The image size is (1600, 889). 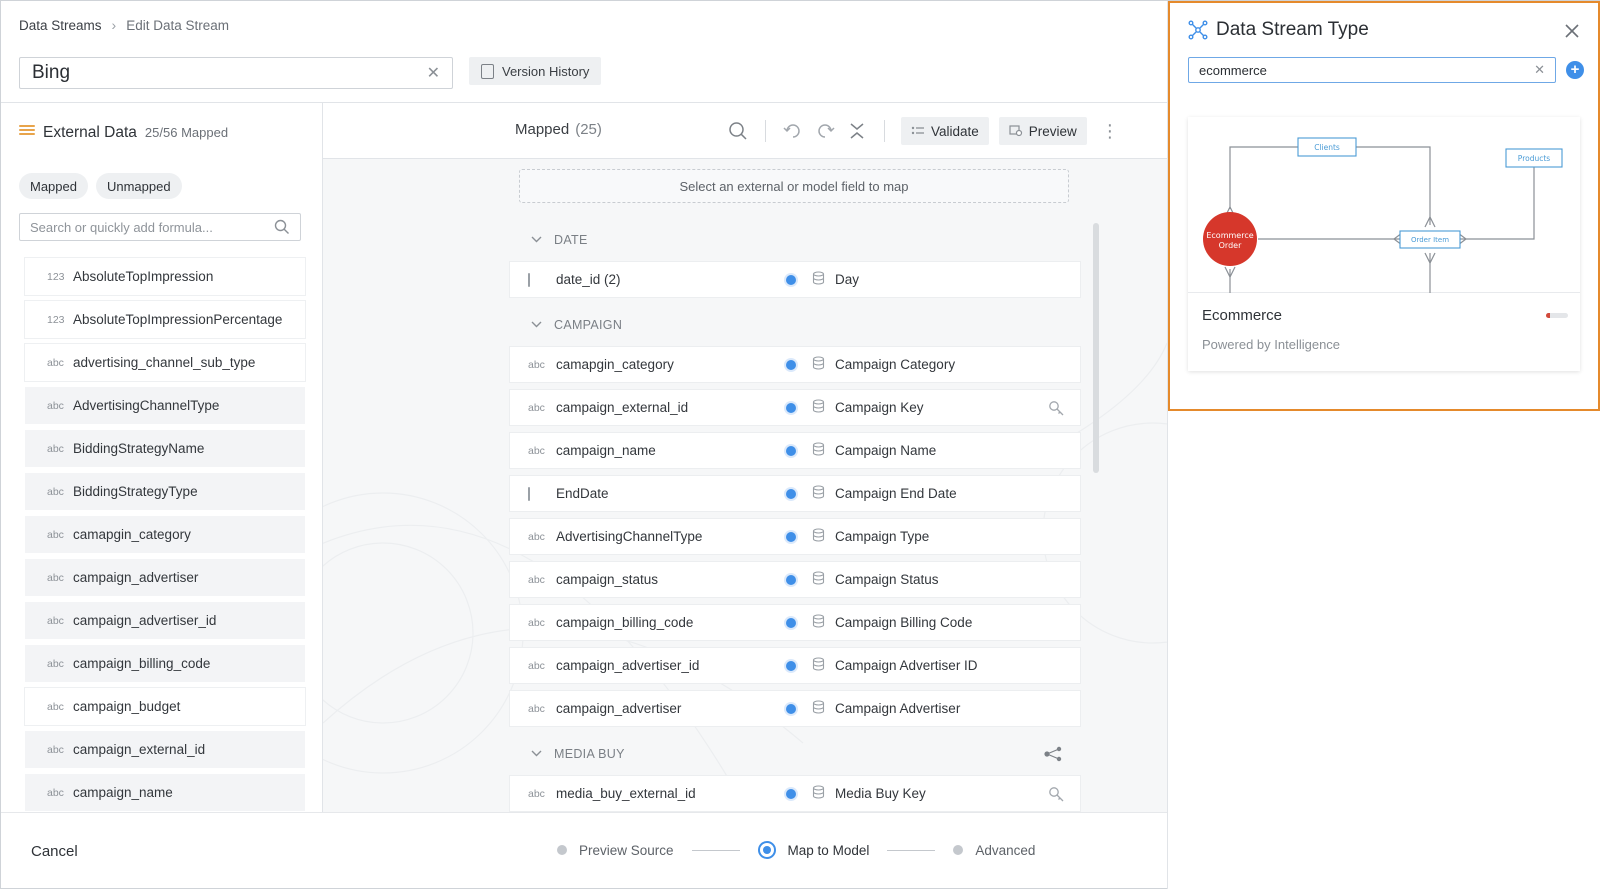 What do you see at coordinates (882, 536) in the screenshot?
I see `model-field-label: Campaign Type` at bounding box center [882, 536].